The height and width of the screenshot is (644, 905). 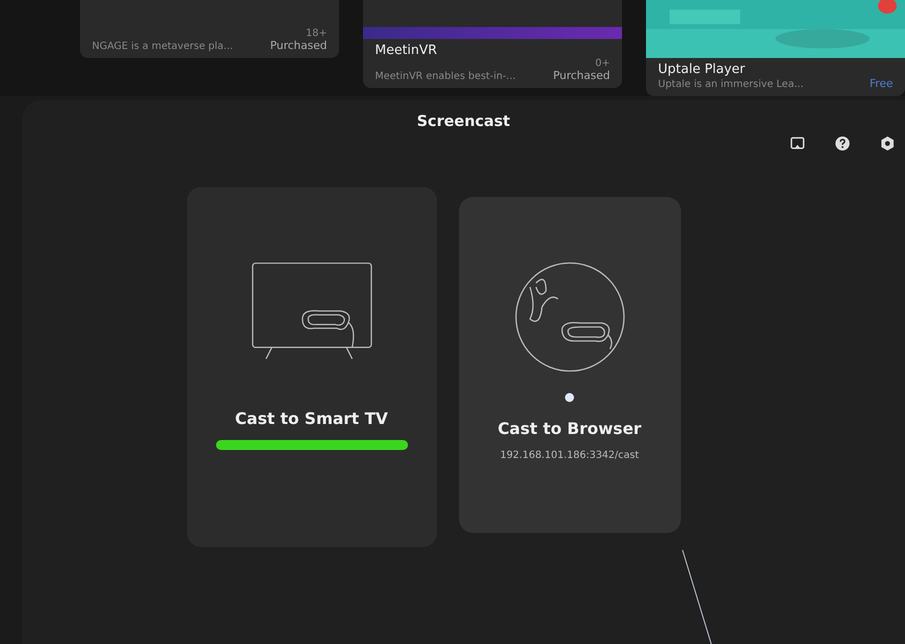 I want to click on app-title: Uptale Player, so click(x=702, y=69).